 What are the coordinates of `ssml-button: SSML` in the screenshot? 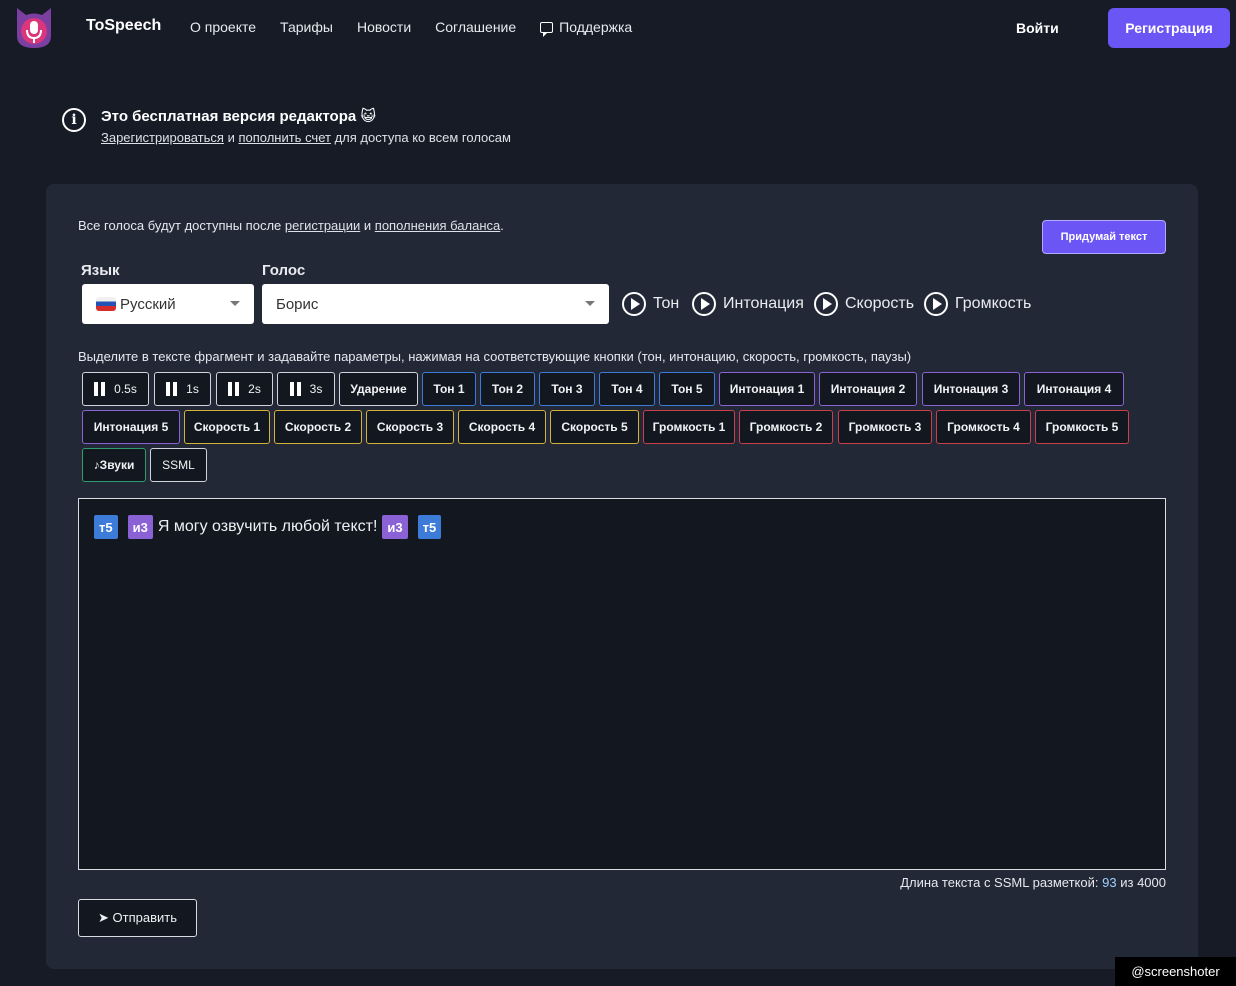 It's located at (178, 465).